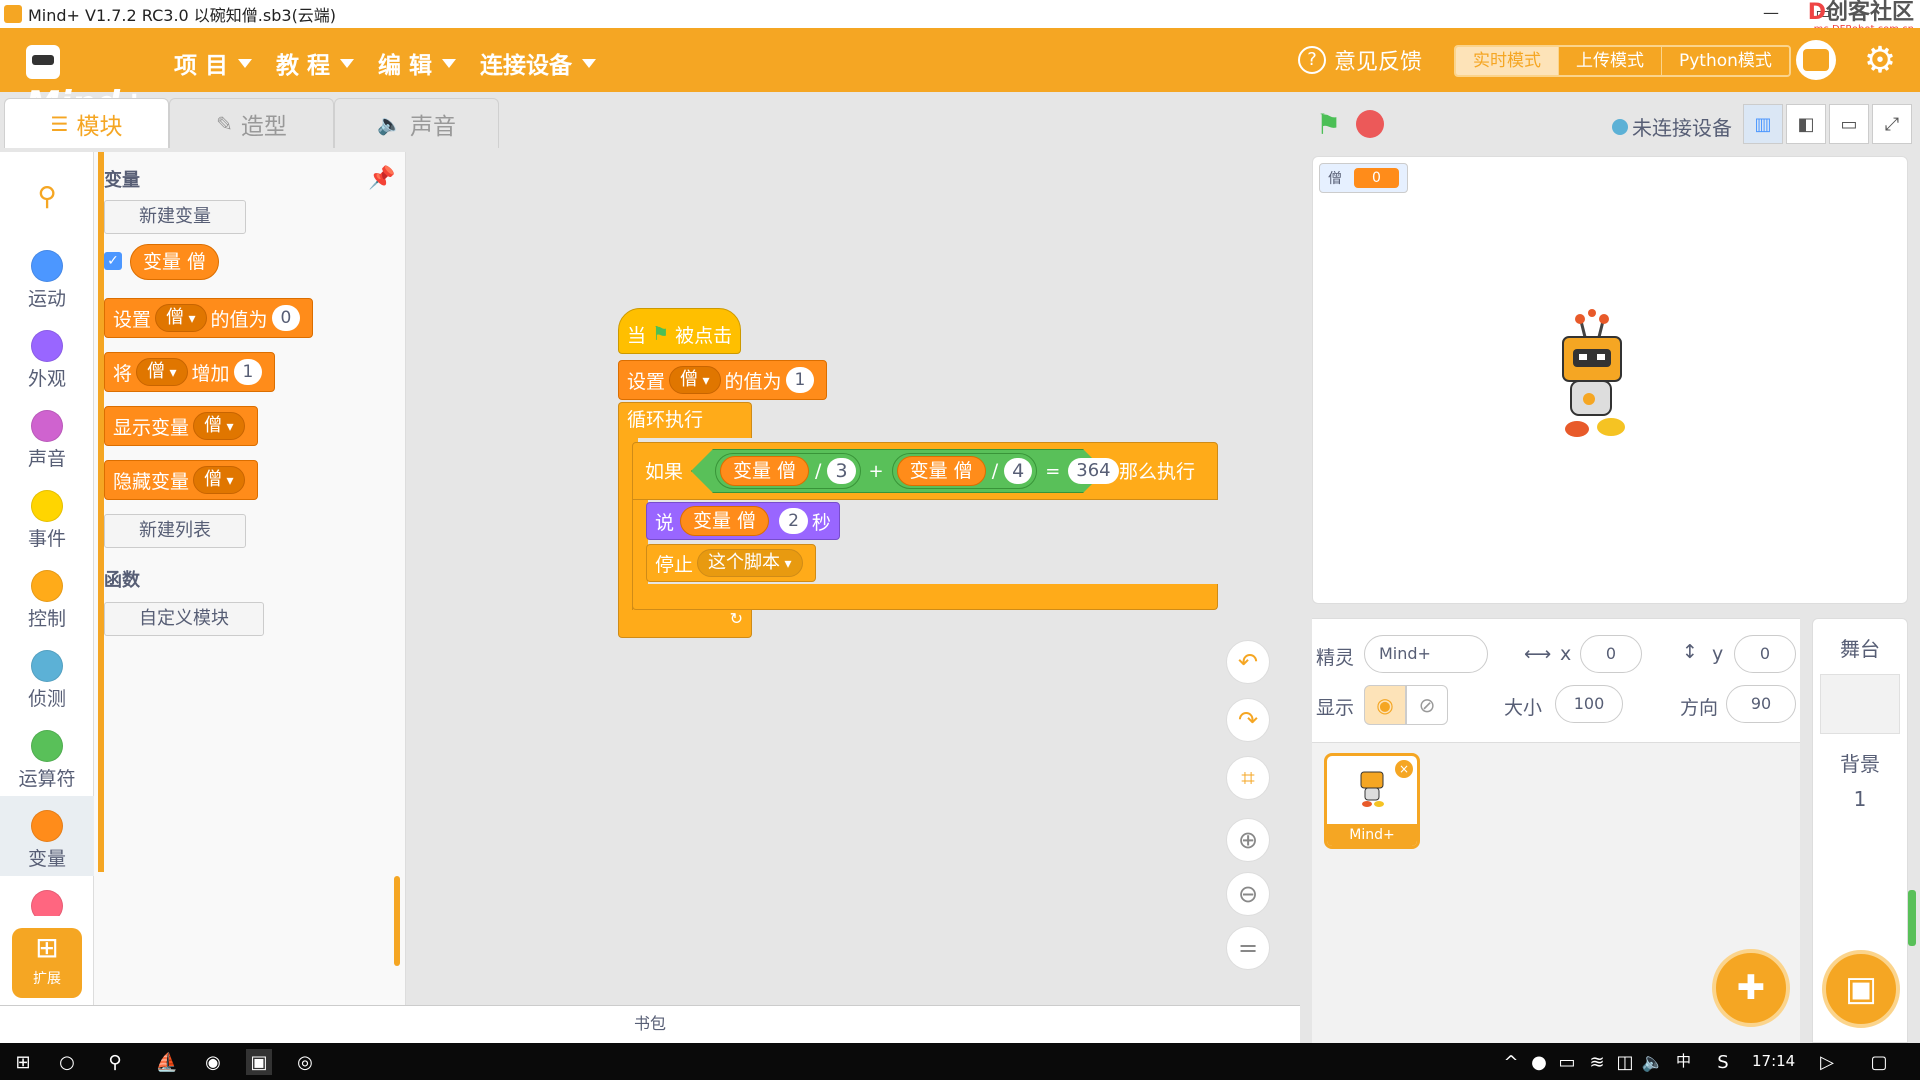  Describe the element at coordinates (1683, 1061) in the screenshot. I see `ime-indicator: 中` at that location.